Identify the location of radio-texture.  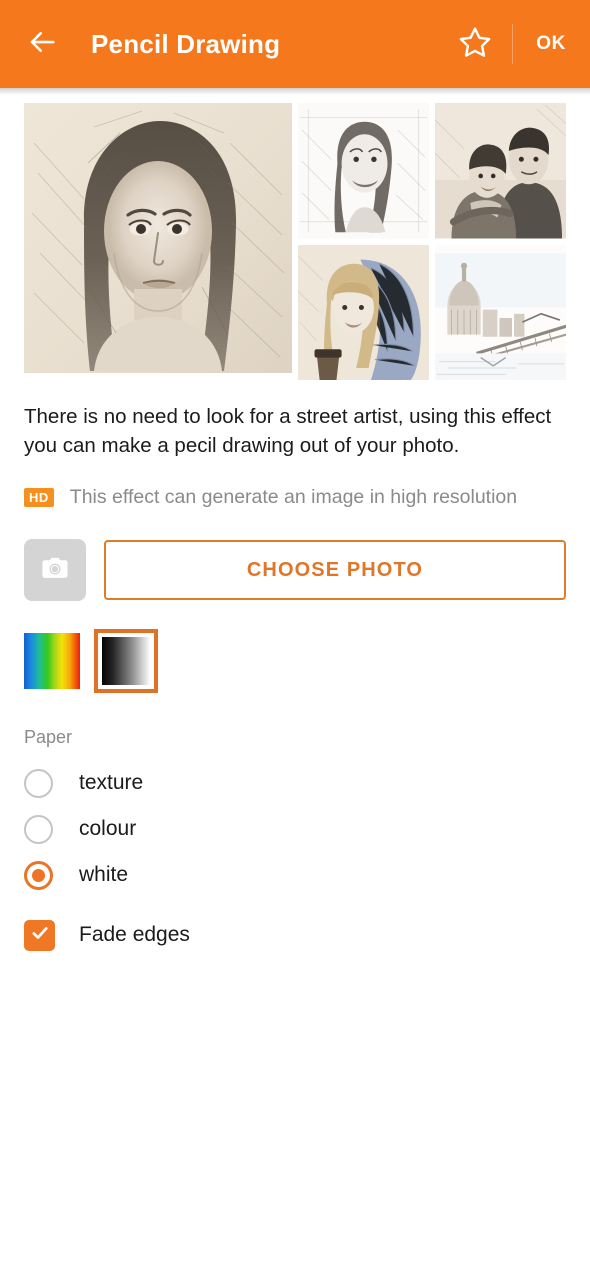
(38, 783).